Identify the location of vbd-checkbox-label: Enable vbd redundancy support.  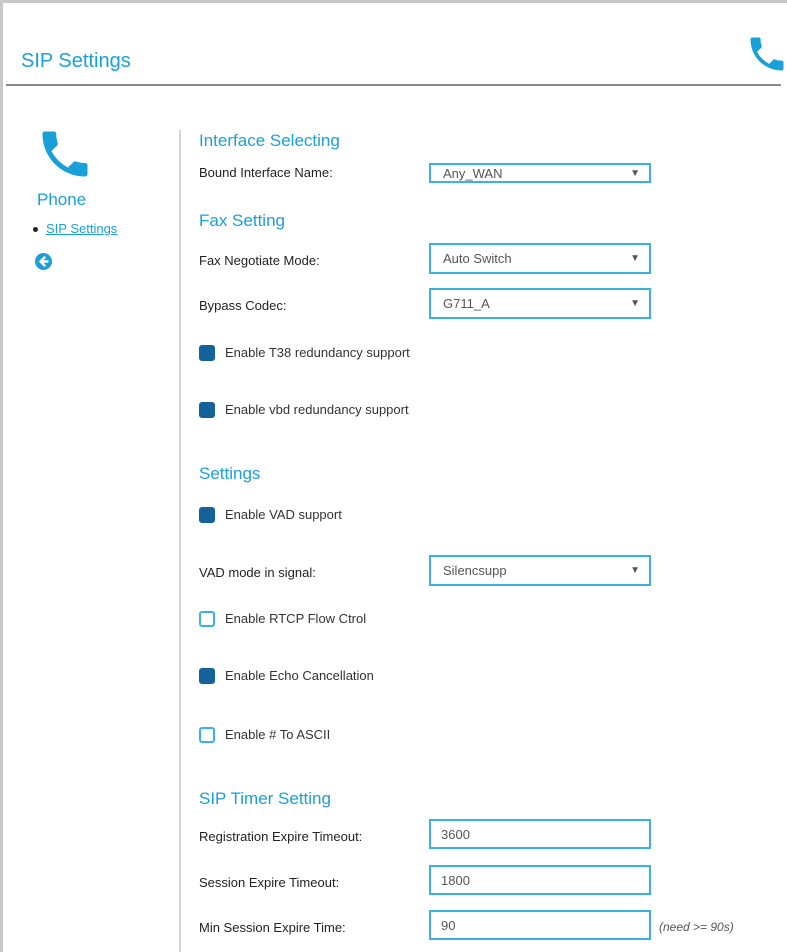
(317, 409).